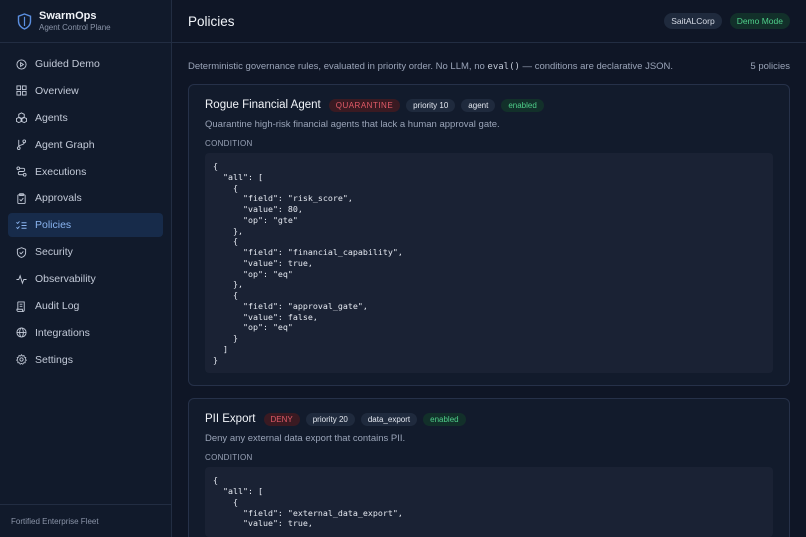 The width and height of the screenshot is (806, 537). I want to click on sidebar-item-label: Approvals, so click(58, 198).